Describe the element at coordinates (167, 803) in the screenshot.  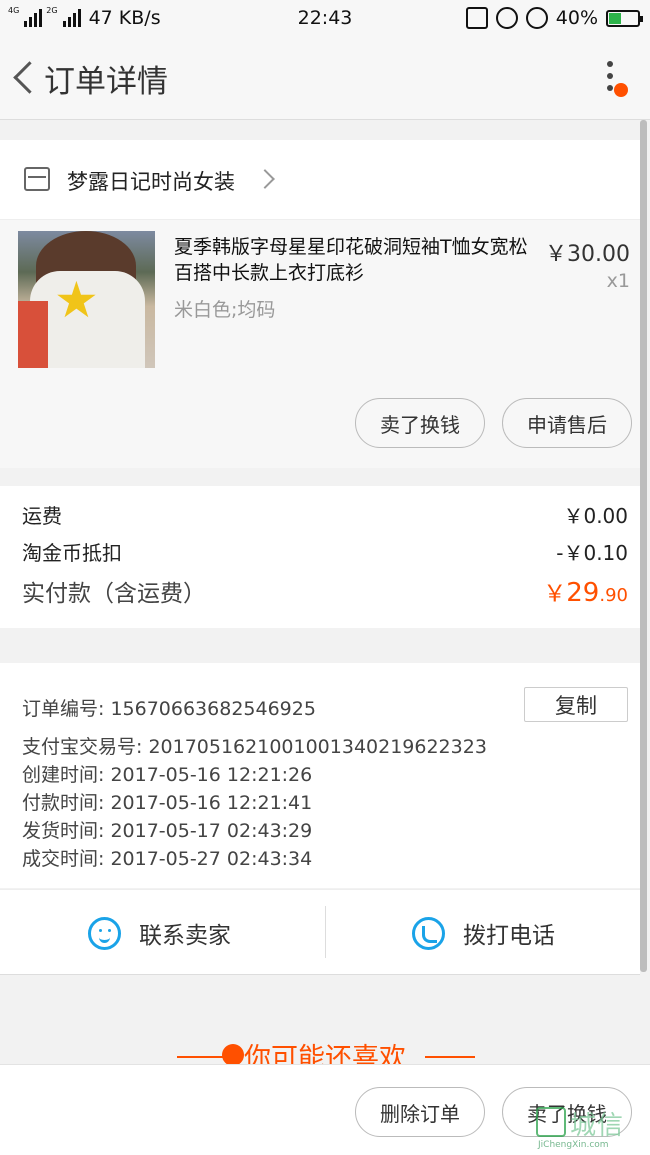
I see `paid-time: 付款时间: 2017-05-16 12:21:41` at that location.